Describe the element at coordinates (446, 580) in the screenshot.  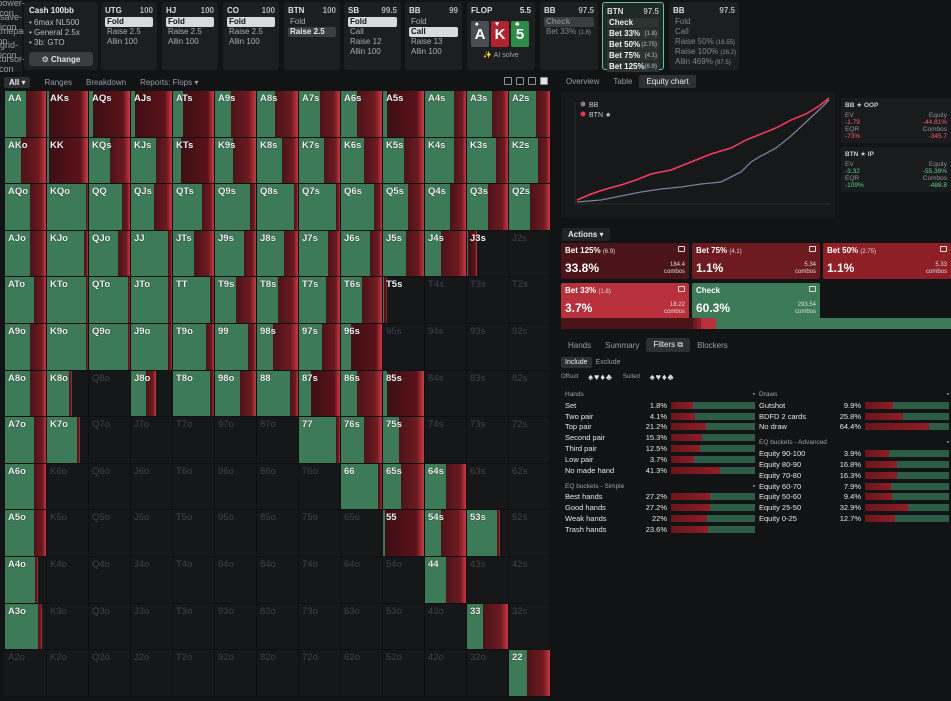
I see `hand-cell: 44` at that location.